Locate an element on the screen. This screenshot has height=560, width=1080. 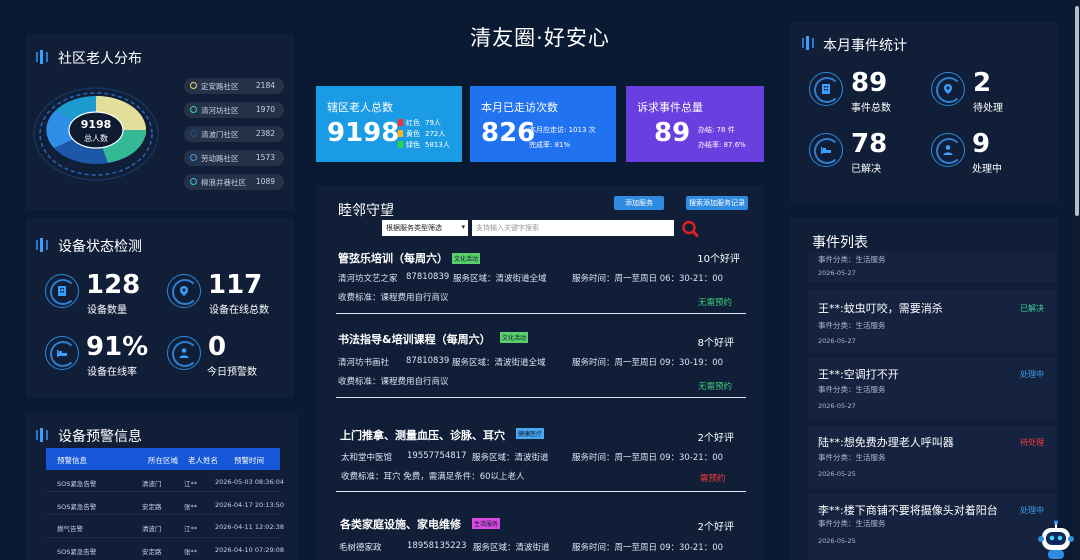
service-area: 服务区域：清波街道 is located at coordinates (511, 548).